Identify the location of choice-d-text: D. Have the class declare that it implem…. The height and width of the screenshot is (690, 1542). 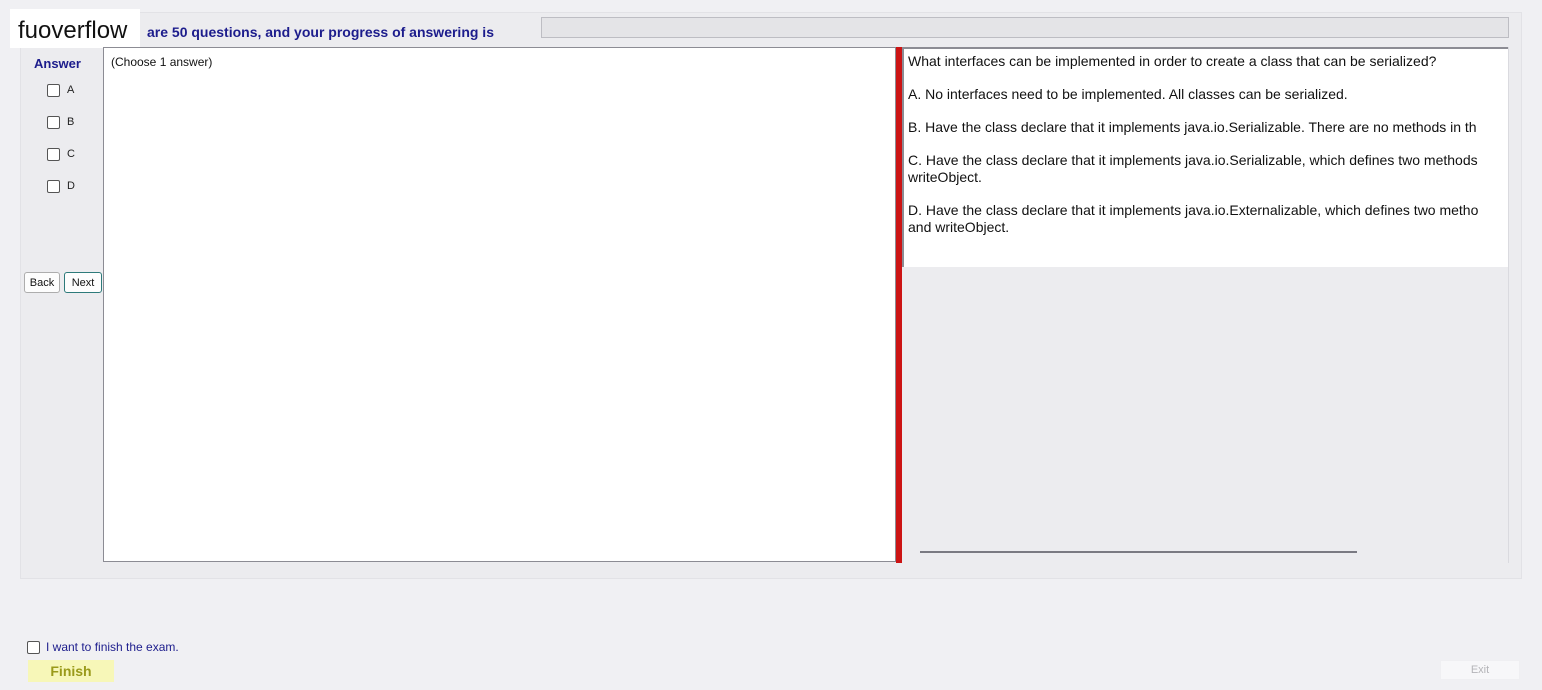
(1193, 210).